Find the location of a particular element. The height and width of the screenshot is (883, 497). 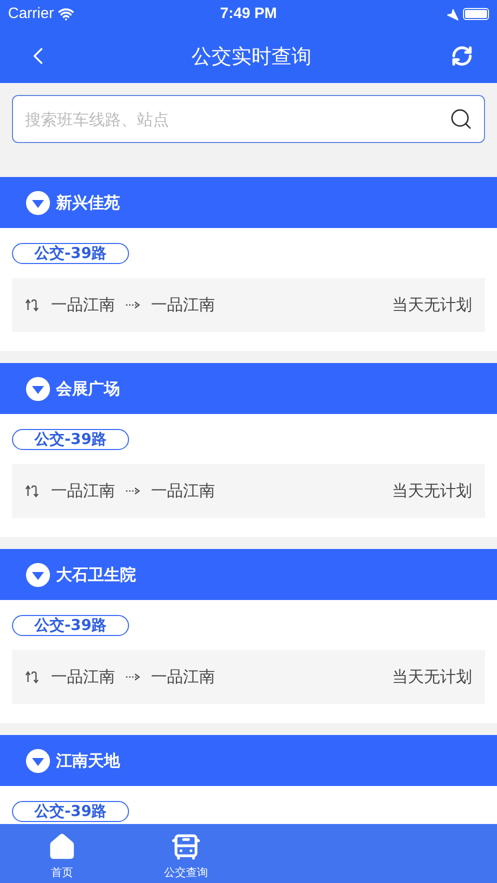

refresh-button is located at coordinates (462, 55).